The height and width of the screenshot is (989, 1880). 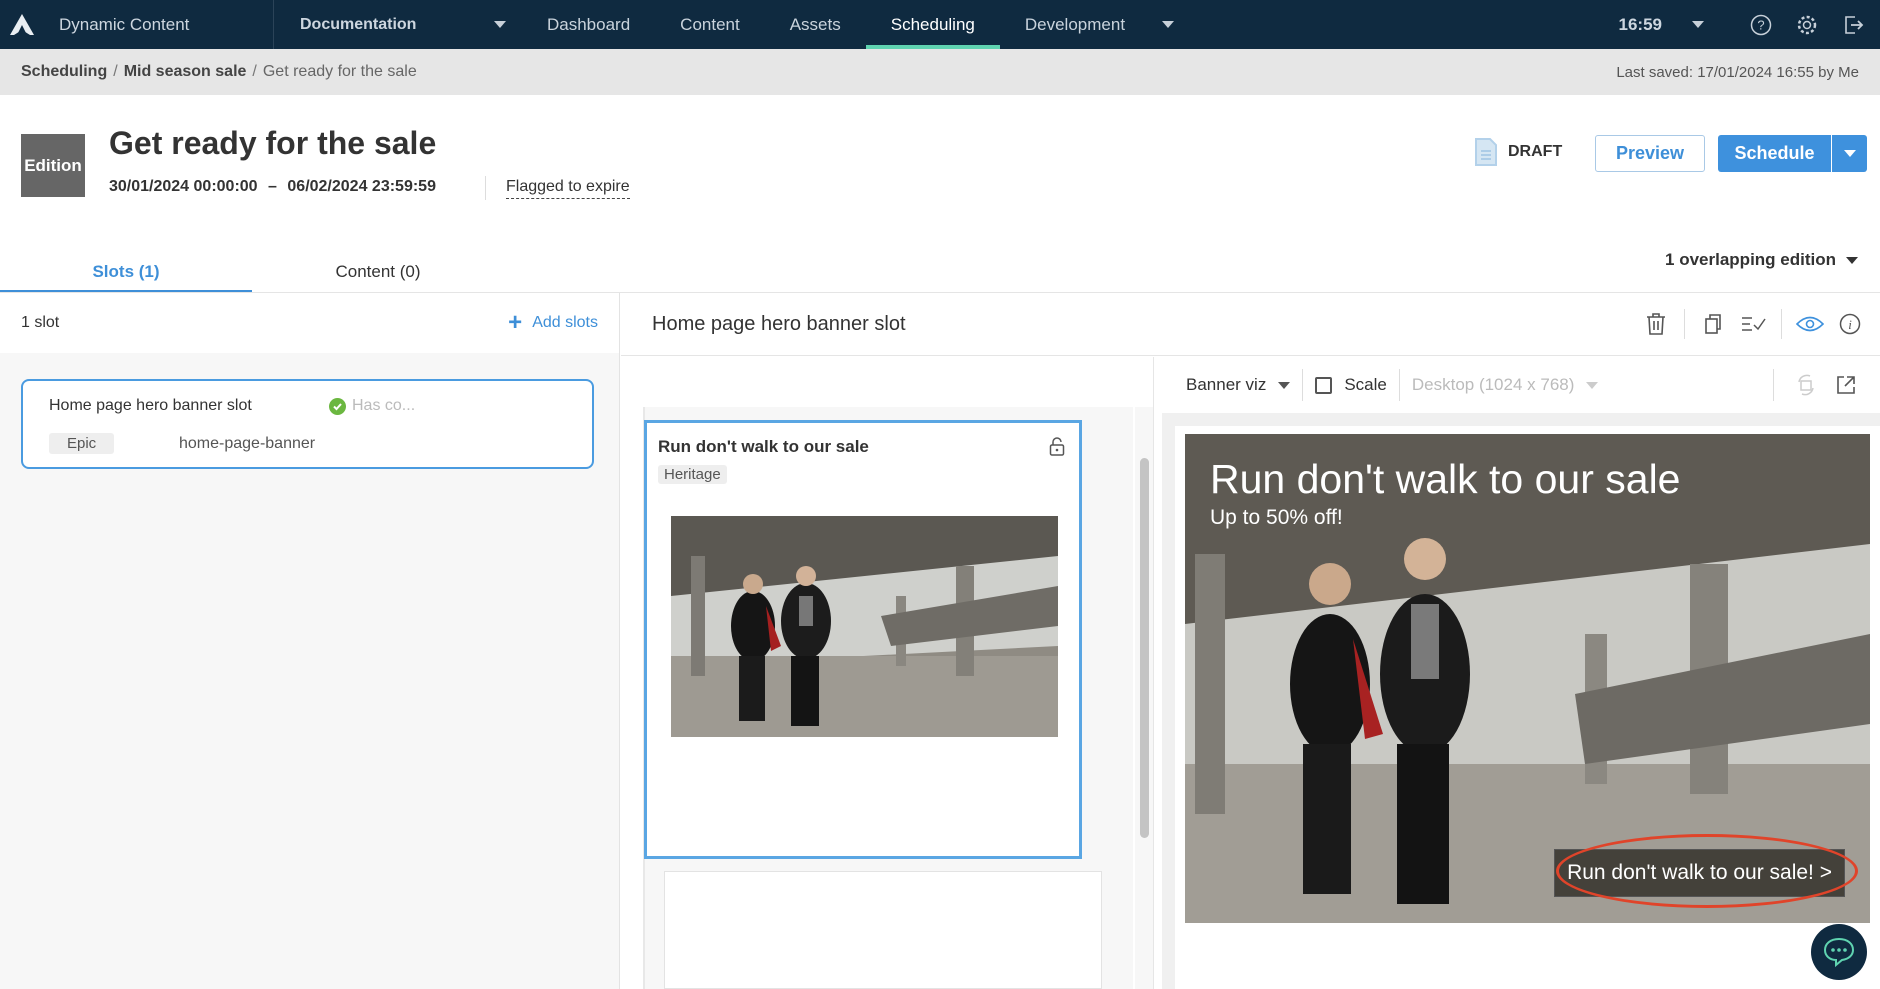 I want to click on clock: 16:59, so click(x=1640, y=24).